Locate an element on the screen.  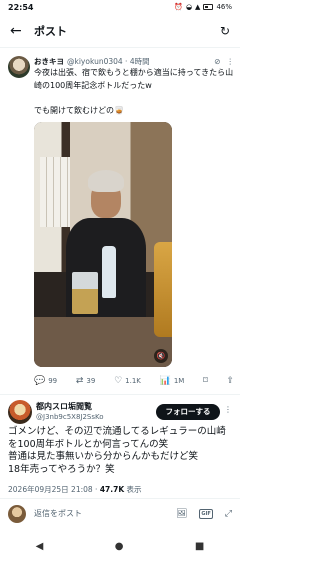
wifi-icon: ◒ is located at coordinates (189, 7).